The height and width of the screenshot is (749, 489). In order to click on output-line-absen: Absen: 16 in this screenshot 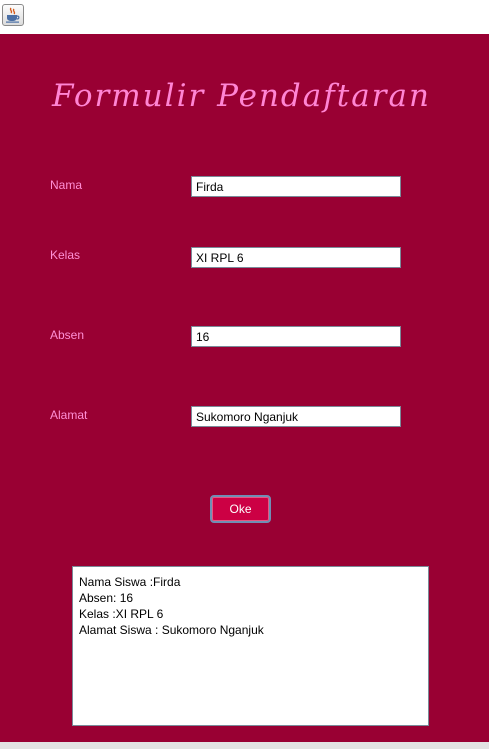, I will do `click(106, 598)`.